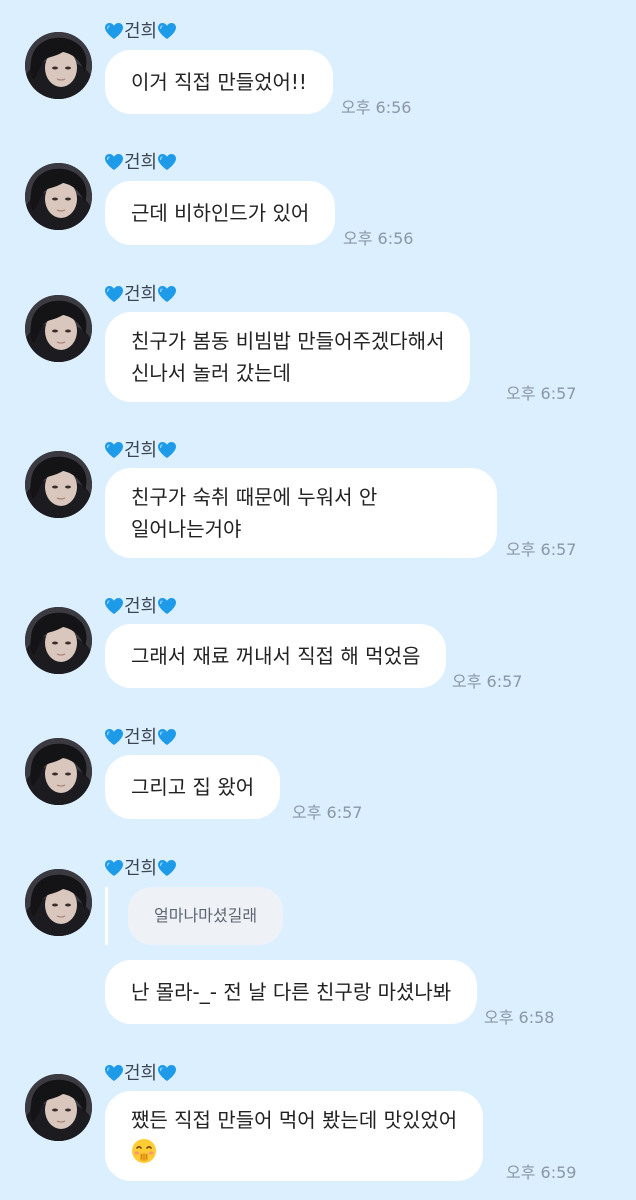 The width and height of the screenshot is (636, 1200). I want to click on message-text-line: 친구가 봄동 비빔밥 만들어주겠다해서, so click(288, 341).